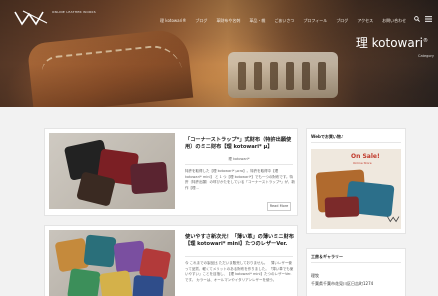  What do you see at coordinates (362, 163) in the screenshot?
I see `sale-subtitle: Online Store` at bounding box center [362, 163].